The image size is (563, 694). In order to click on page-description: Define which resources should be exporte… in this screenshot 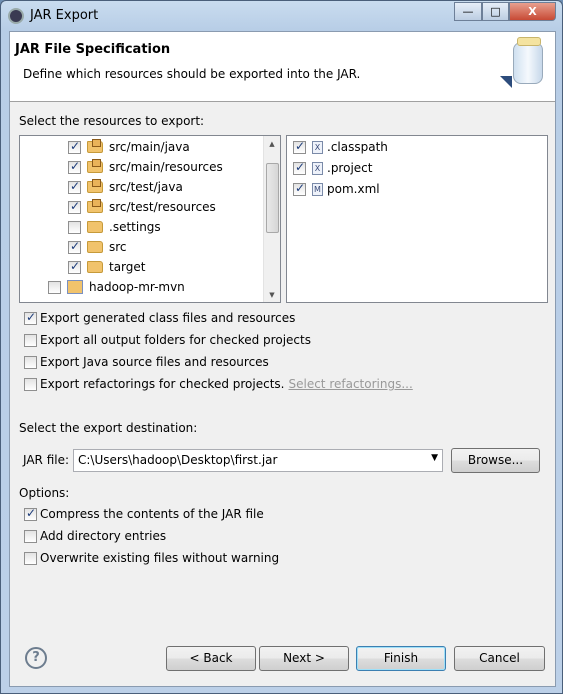, I will do `click(192, 74)`.